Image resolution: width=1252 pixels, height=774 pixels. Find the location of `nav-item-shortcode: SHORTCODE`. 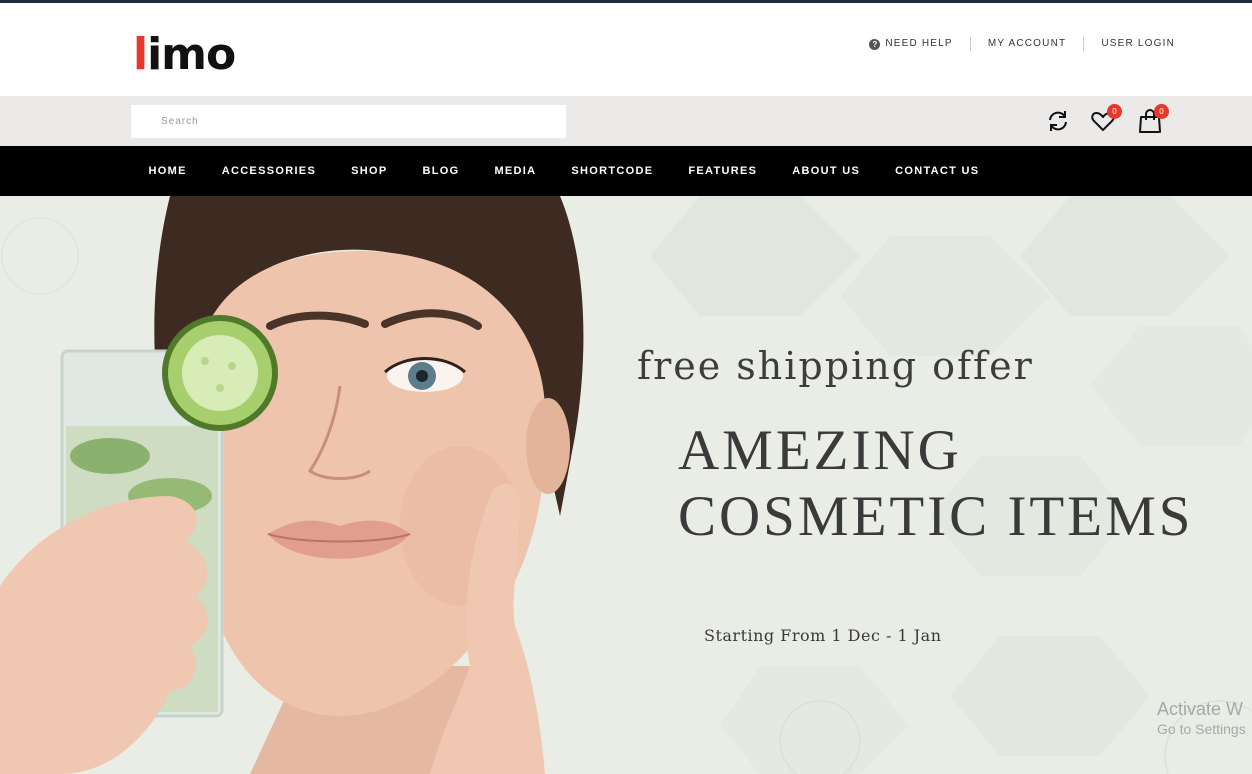

nav-item-shortcode: SHORTCODE is located at coordinates (612, 171).